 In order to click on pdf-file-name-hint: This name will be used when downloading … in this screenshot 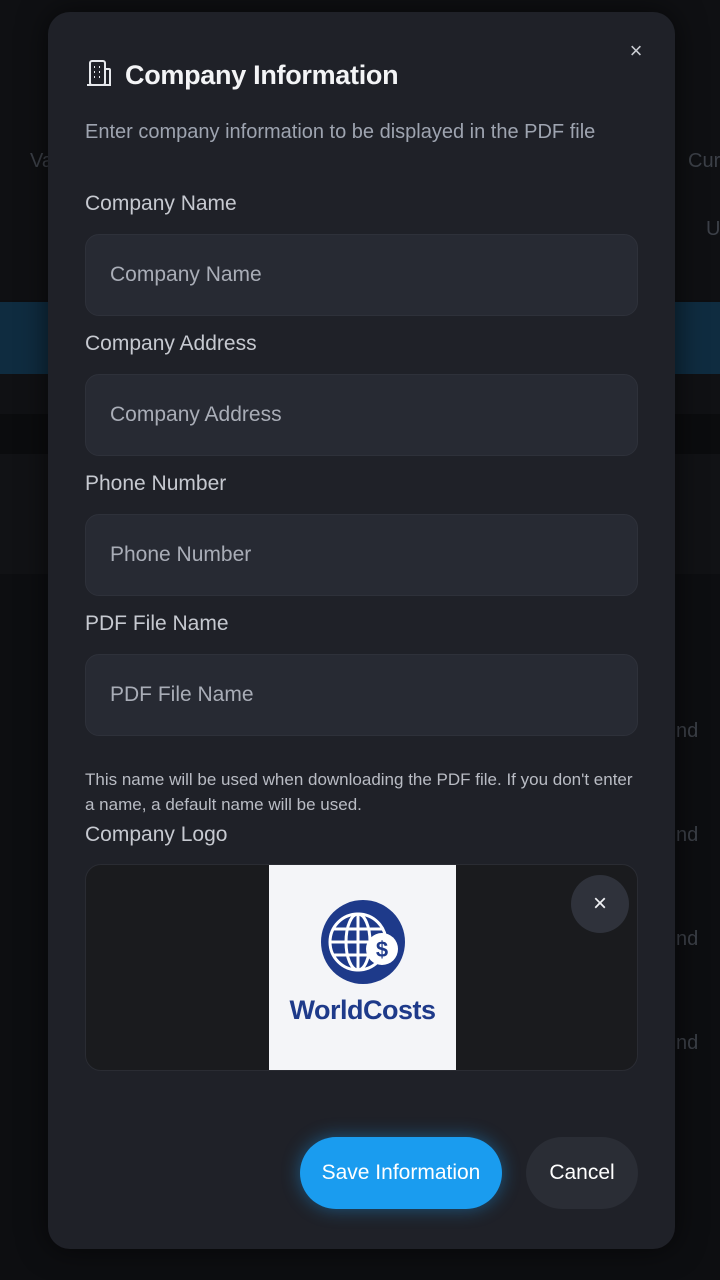, I will do `click(359, 792)`.